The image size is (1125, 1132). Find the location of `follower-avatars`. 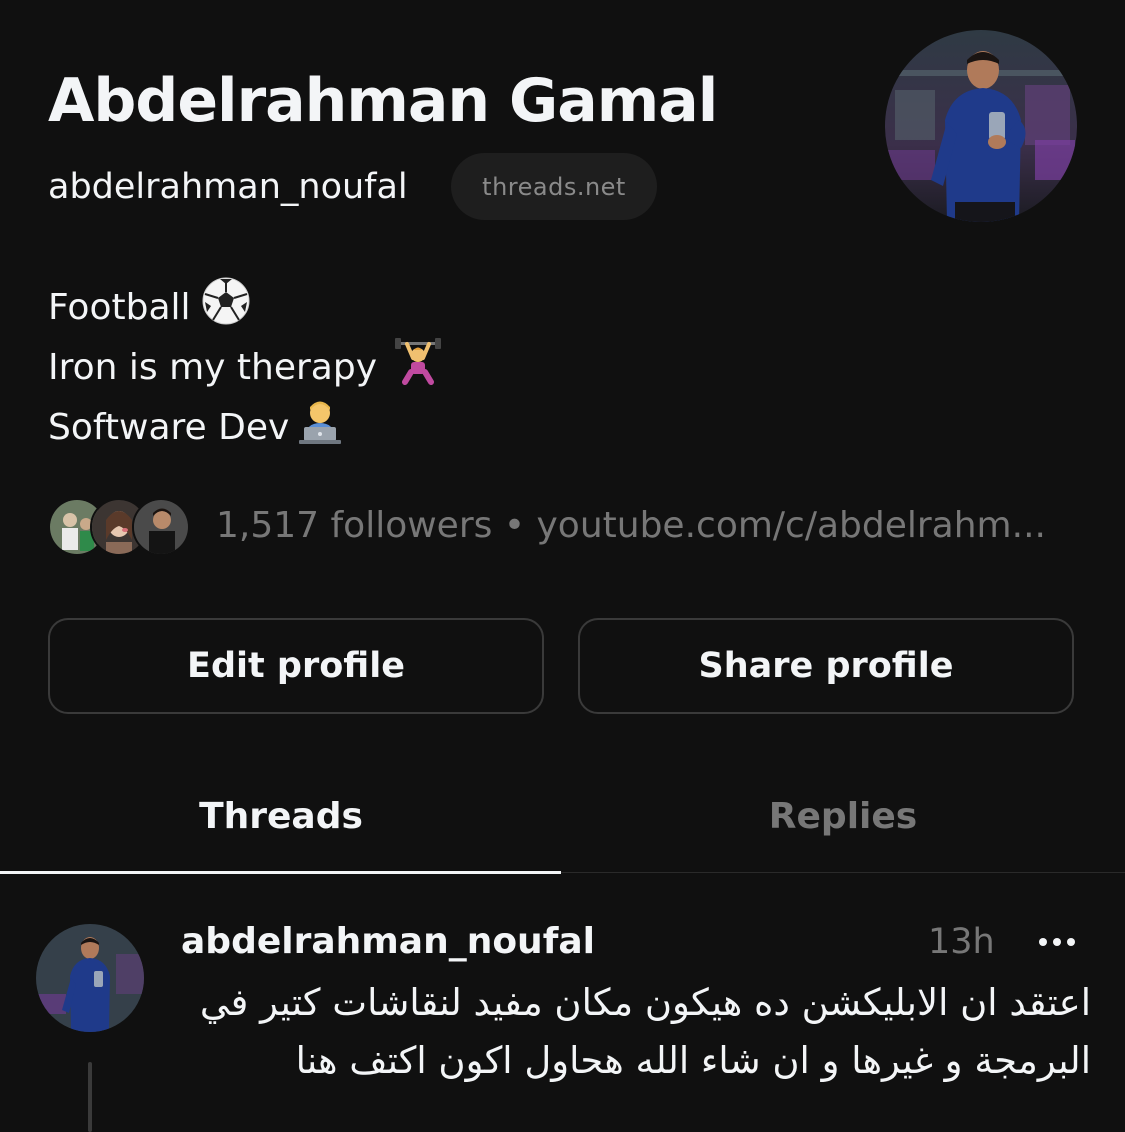

follower-avatars is located at coordinates (119, 527).